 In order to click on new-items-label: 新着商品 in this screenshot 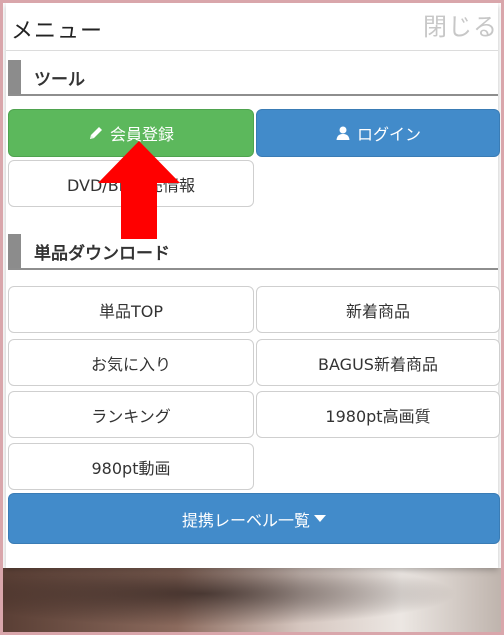, I will do `click(377, 311)`.